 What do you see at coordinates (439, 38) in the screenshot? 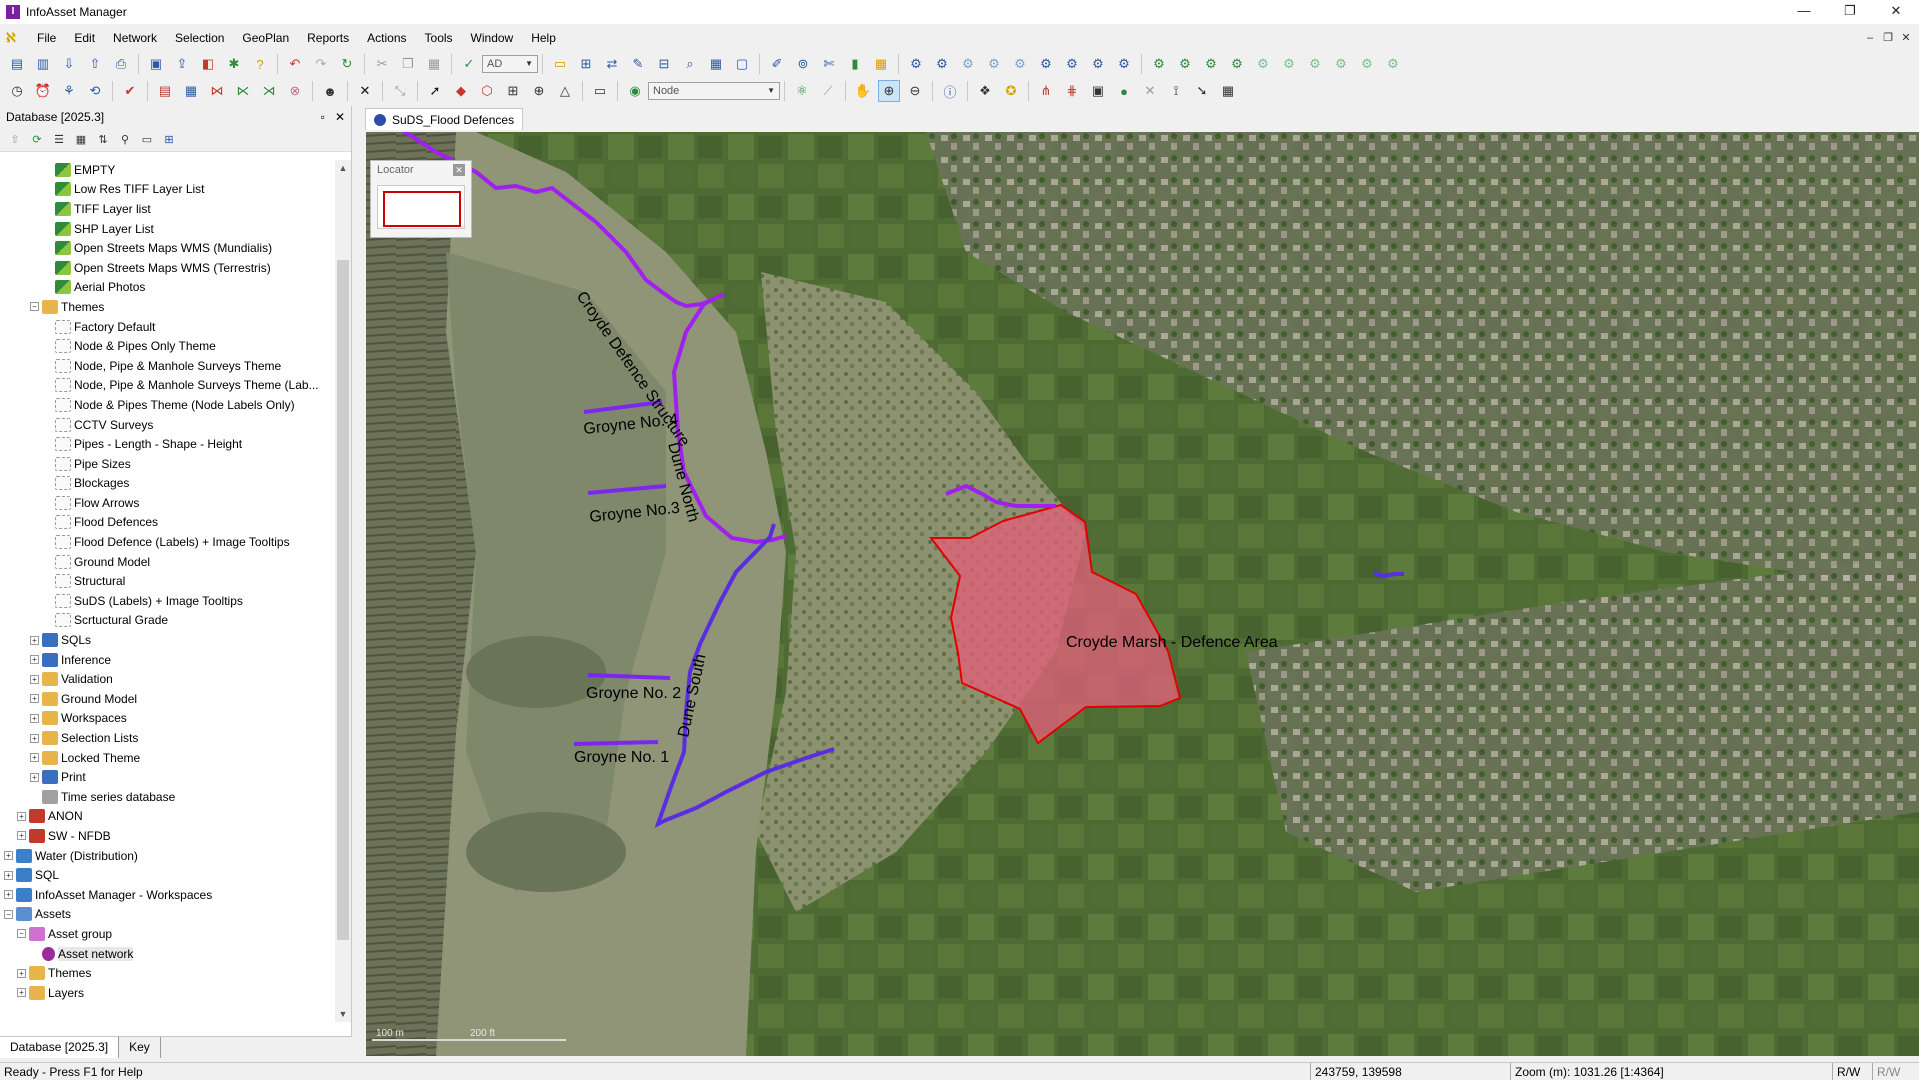
I see `menu-tools: Tools` at bounding box center [439, 38].